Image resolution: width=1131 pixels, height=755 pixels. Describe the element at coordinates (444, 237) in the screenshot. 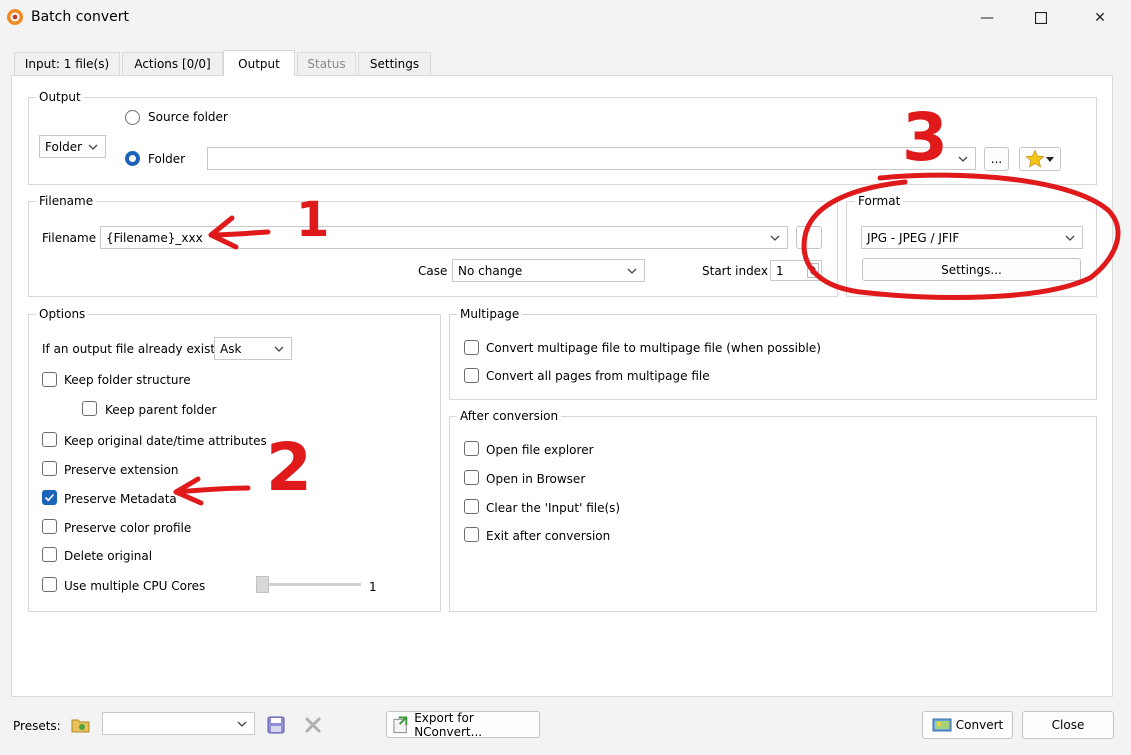

I see `filename-pattern-input: {Filename}_xxx` at that location.